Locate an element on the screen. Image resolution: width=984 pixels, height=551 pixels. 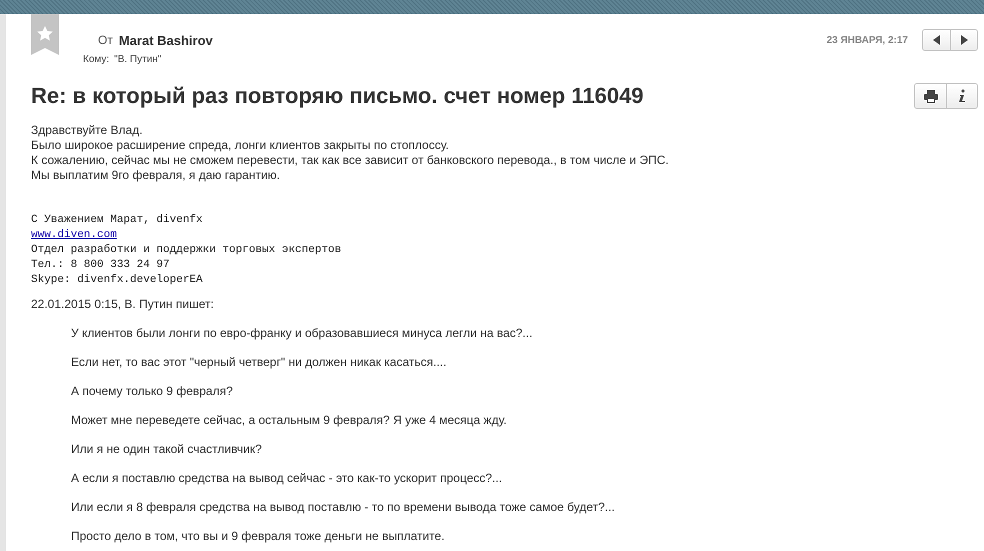
from-label: От is located at coordinates (105, 40).